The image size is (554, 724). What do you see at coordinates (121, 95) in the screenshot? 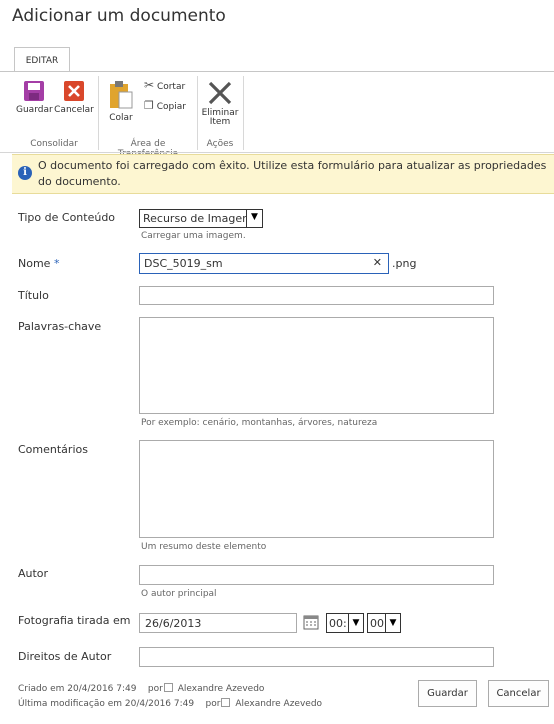
I see `clipboard-icon` at bounding box center [121, 95].